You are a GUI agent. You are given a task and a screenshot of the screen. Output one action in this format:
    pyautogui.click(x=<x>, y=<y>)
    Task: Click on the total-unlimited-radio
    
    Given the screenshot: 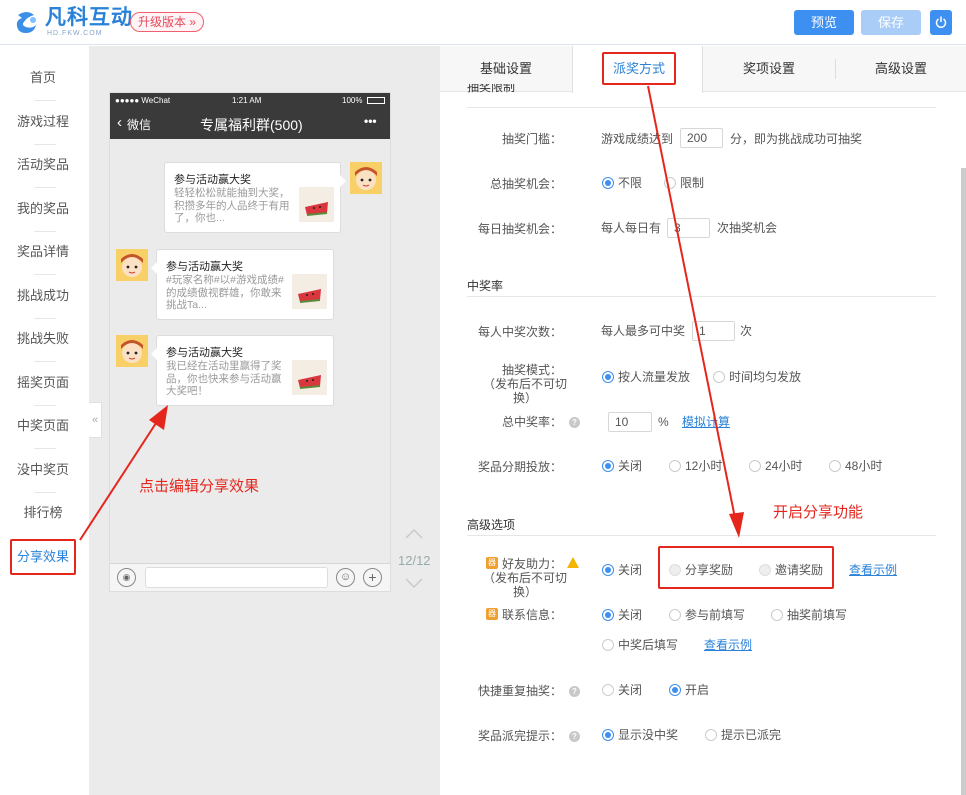 What is the action you would take?
    pyautogui.click(x=608, y=183)
    